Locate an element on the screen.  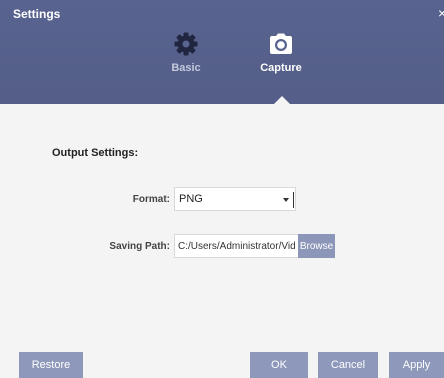
restore-button: Restore is located at coordinates (51, 365).